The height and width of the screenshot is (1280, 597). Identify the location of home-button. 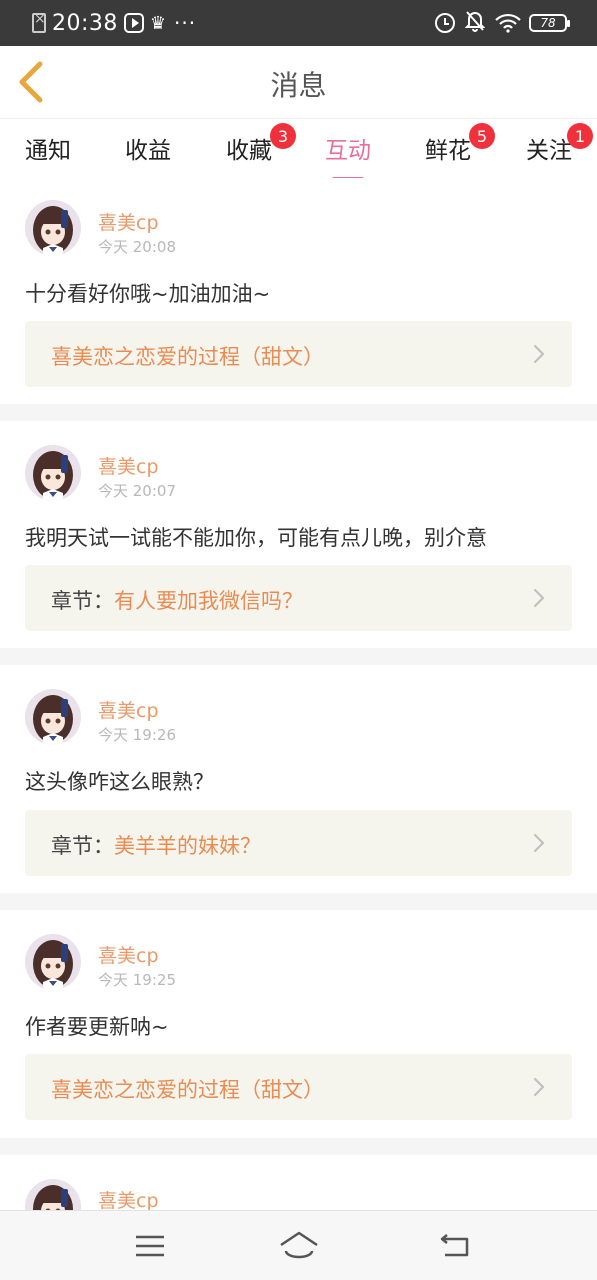
(298, 1246).